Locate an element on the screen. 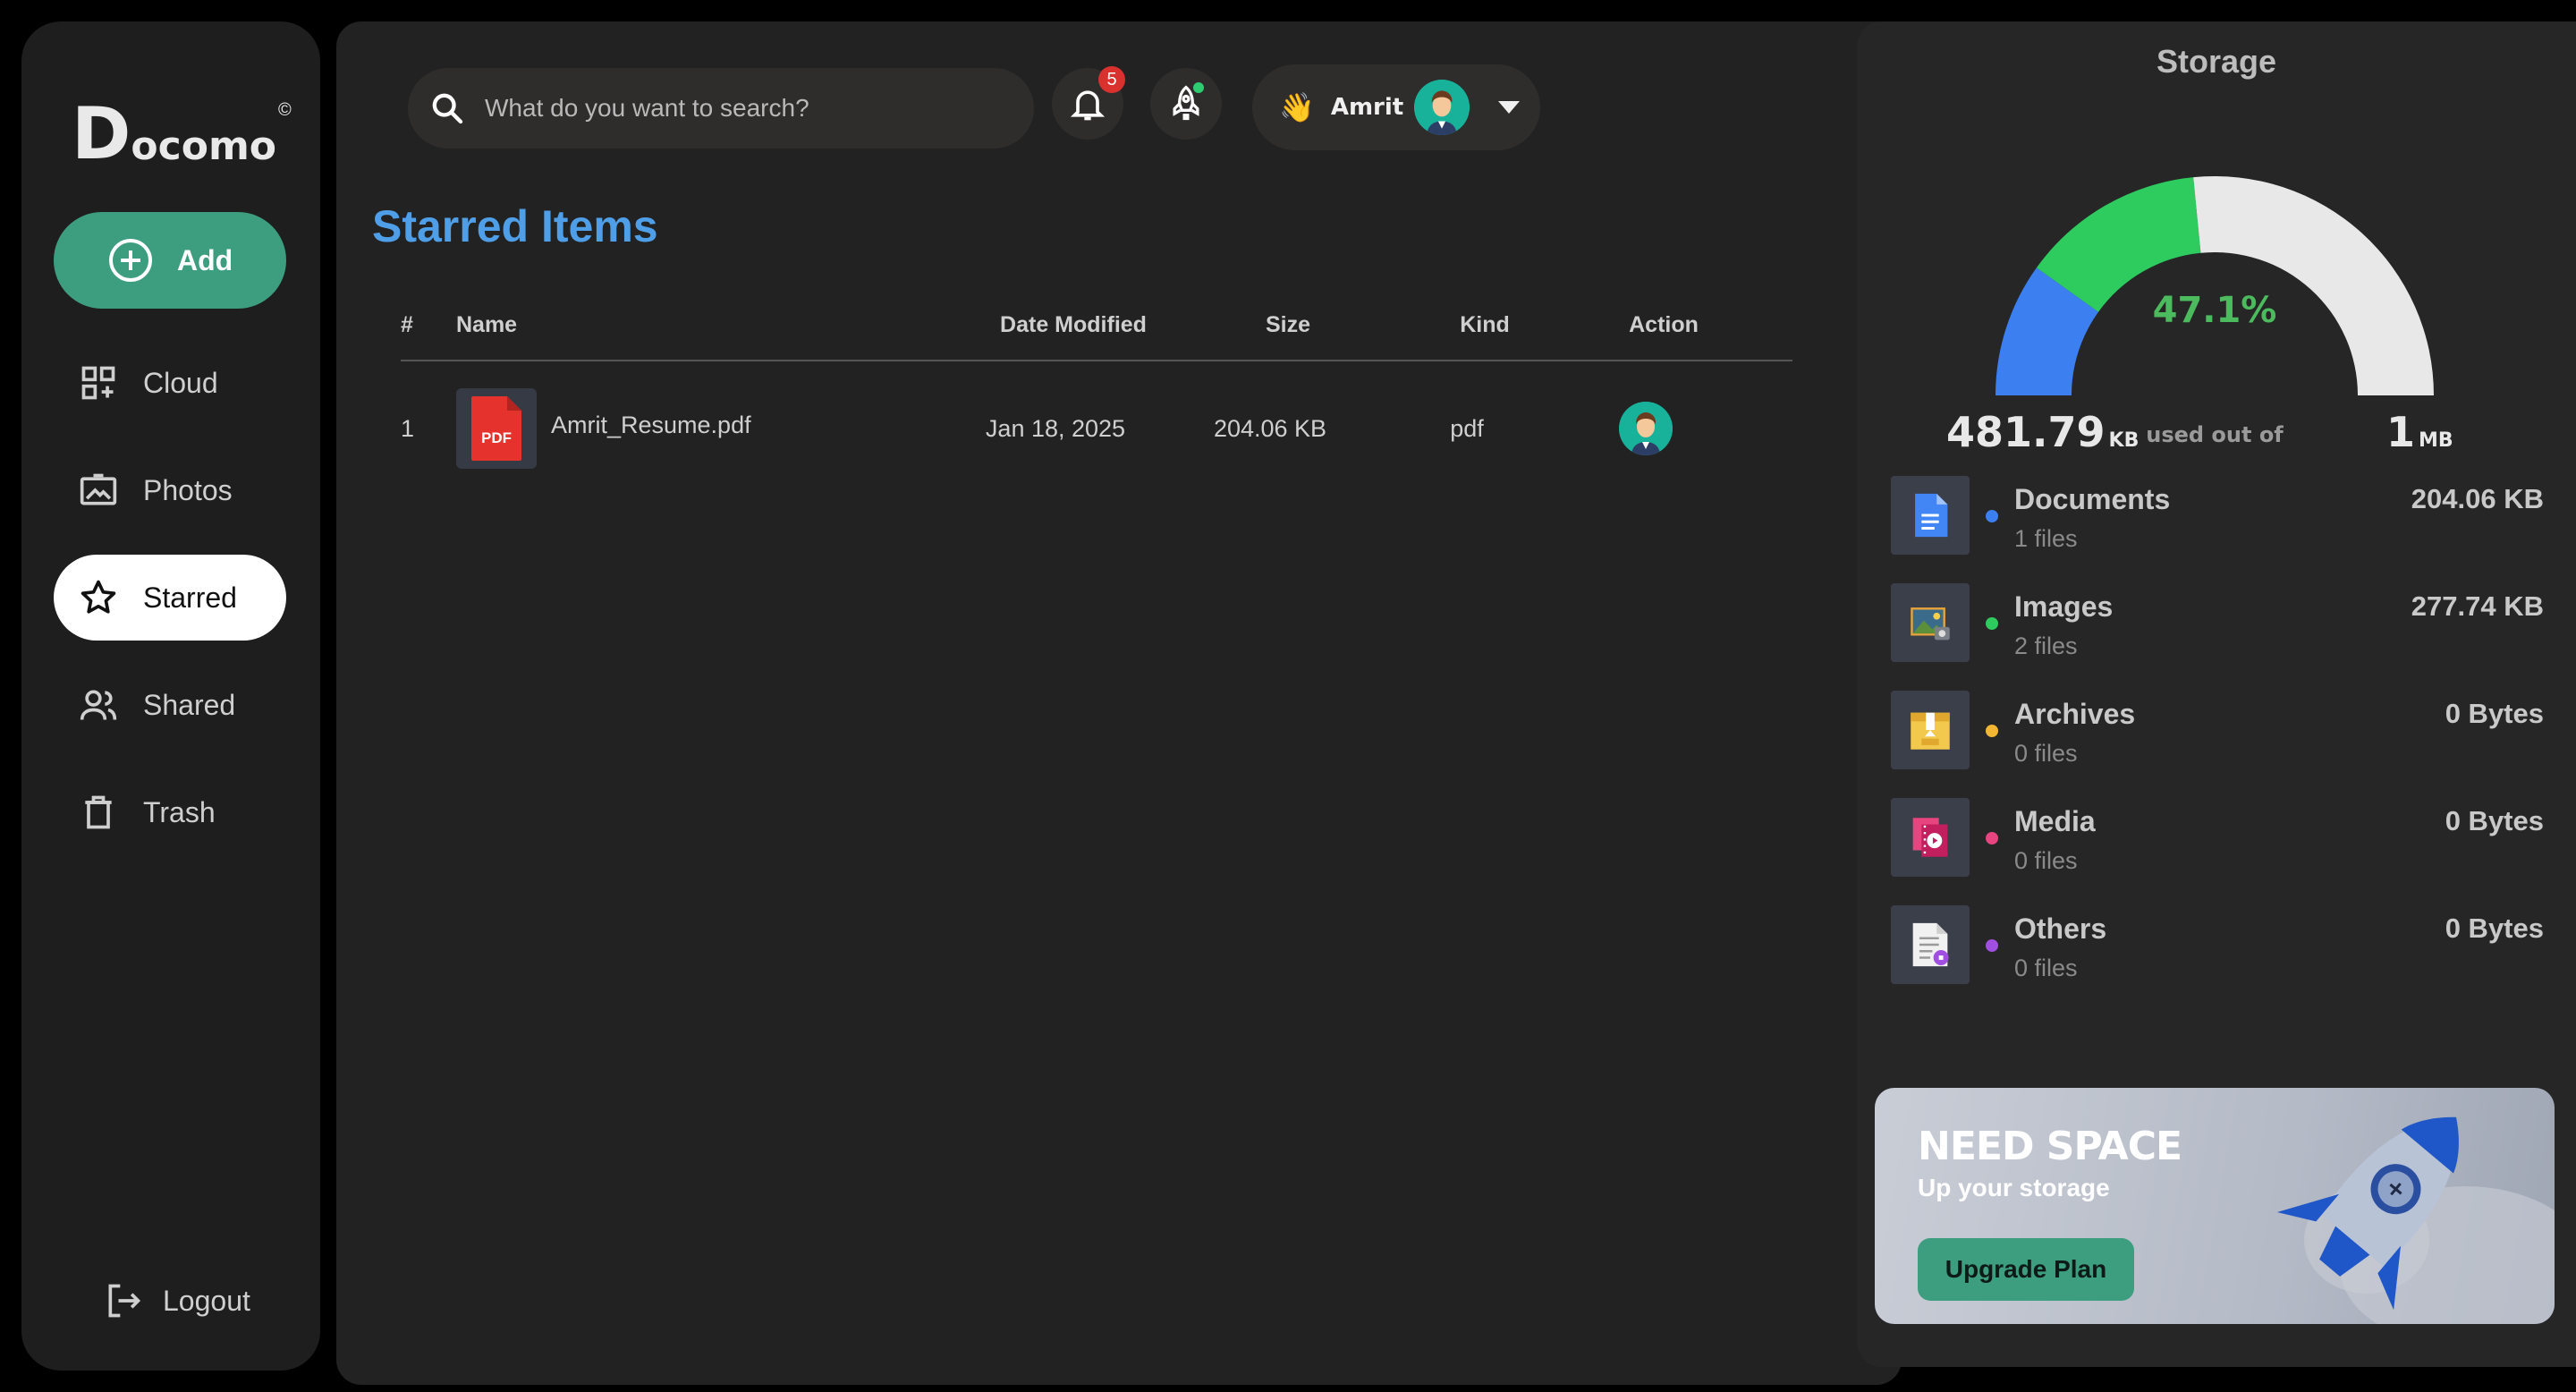  table-header: # Name Date Modified Size Kind Action is located at coordinates (1096, 325).